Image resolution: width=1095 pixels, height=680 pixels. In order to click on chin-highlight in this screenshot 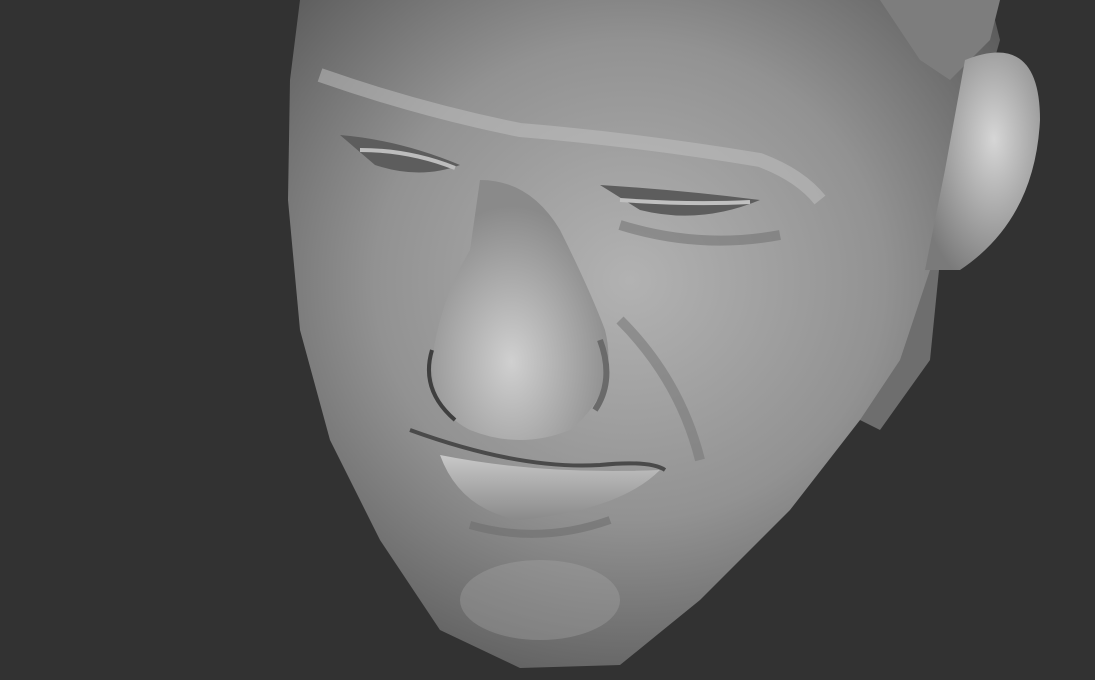, I will do `click(540, 600)`.